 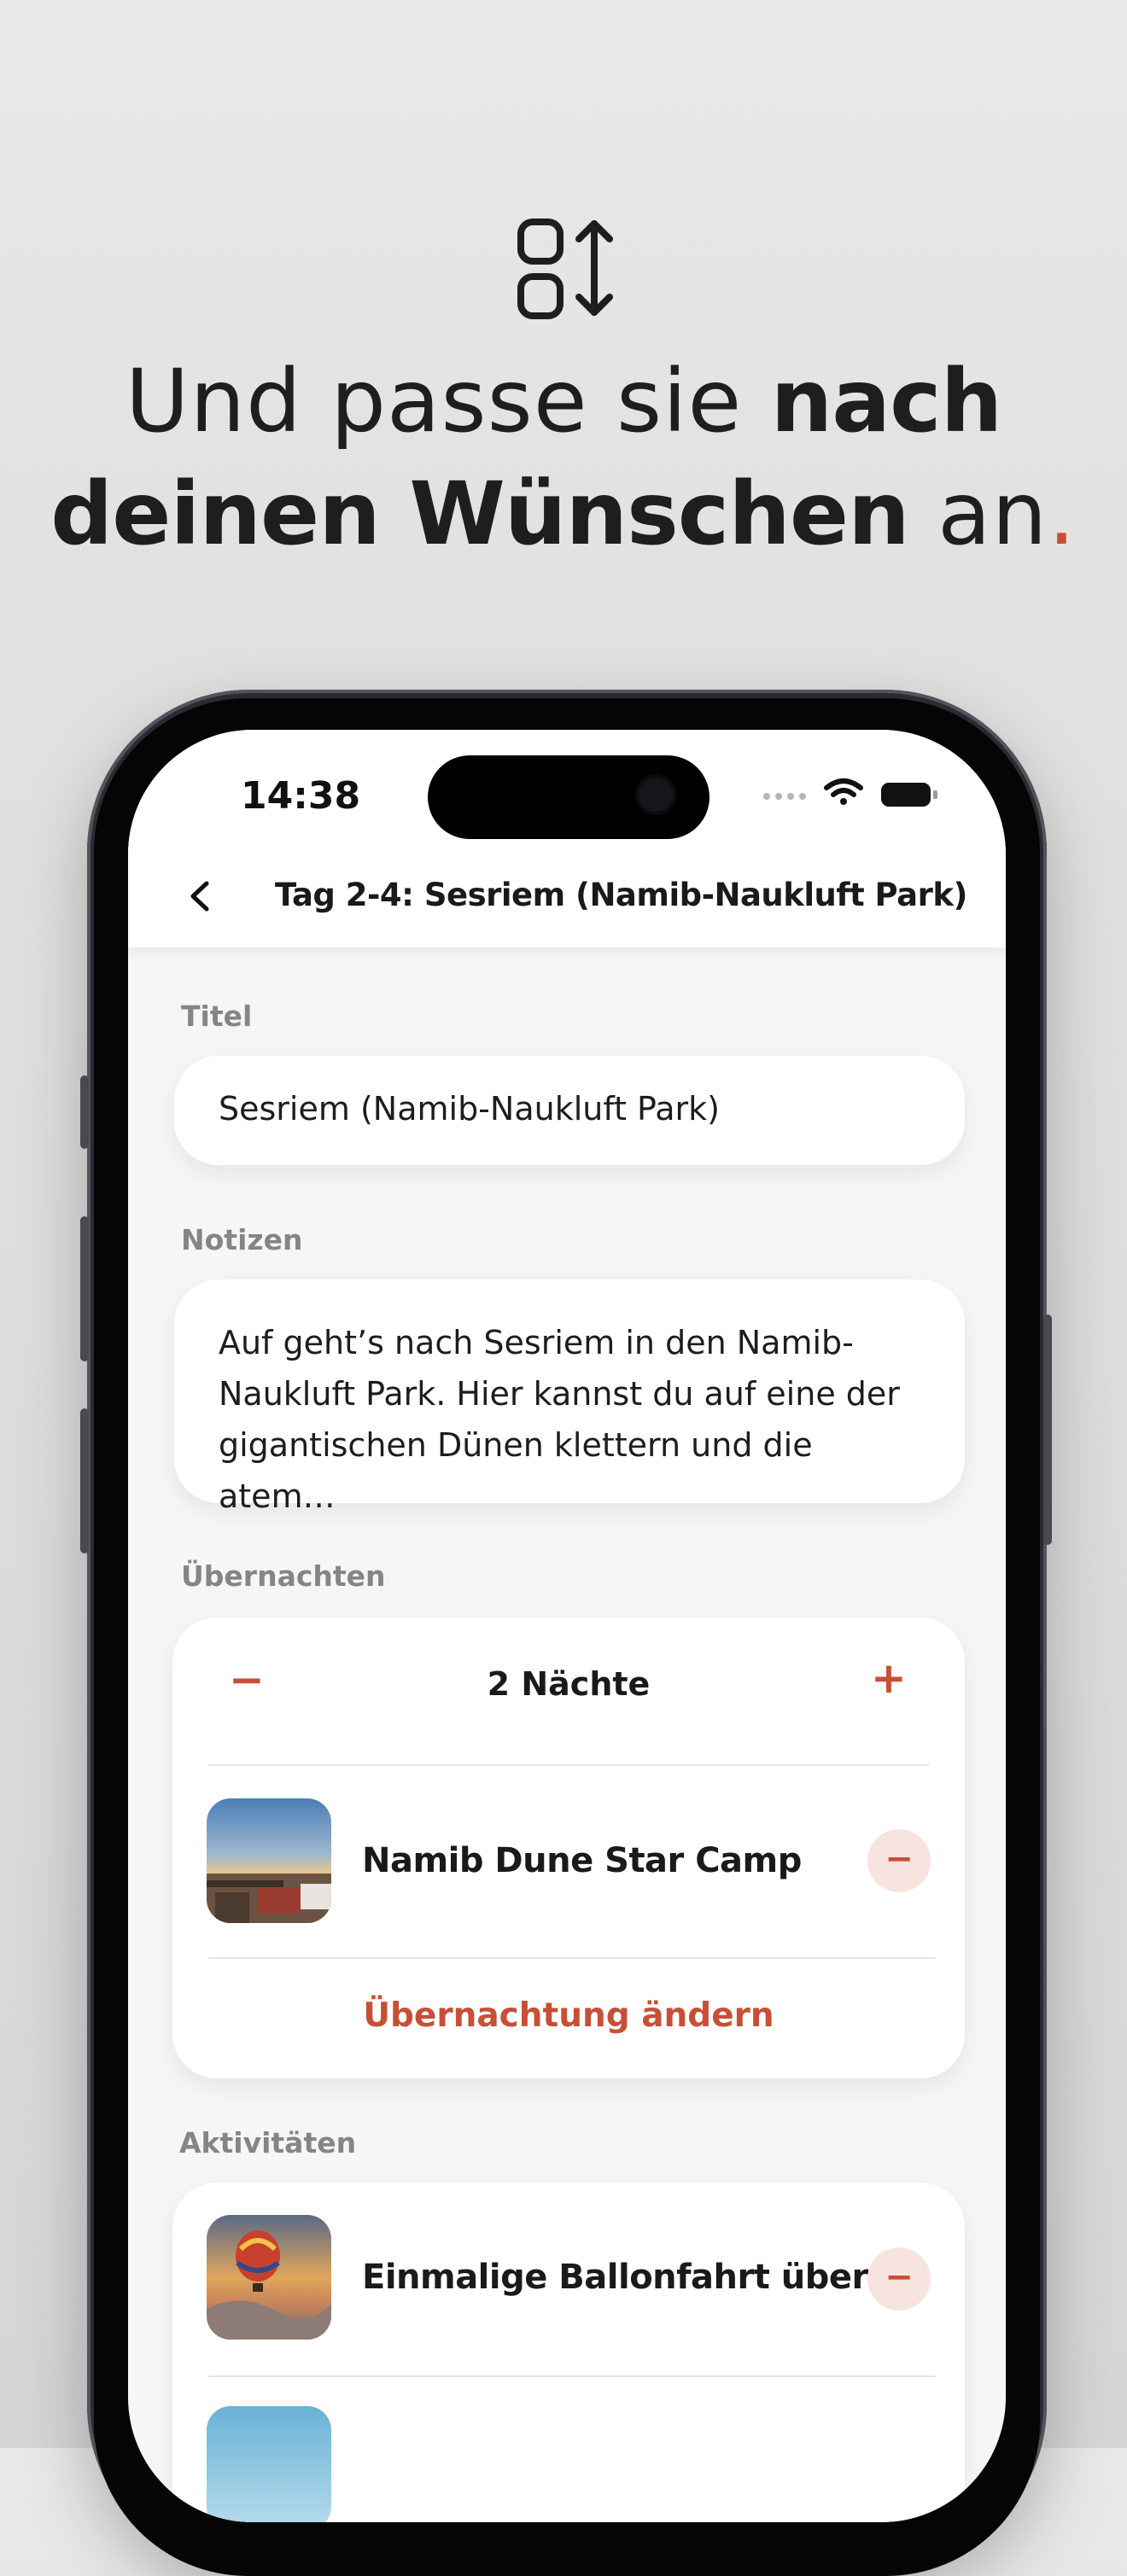 What do you see at coordinates (479, 514) in the screenshot?
I see `headline-bold-text: deinen Wünschen` at bounding box center [479, 514].